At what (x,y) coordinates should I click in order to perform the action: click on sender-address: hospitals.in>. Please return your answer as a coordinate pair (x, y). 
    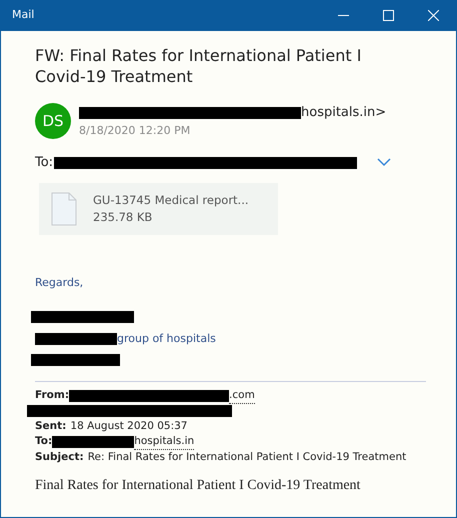
    Looking at the image, I should click on (343, 113).